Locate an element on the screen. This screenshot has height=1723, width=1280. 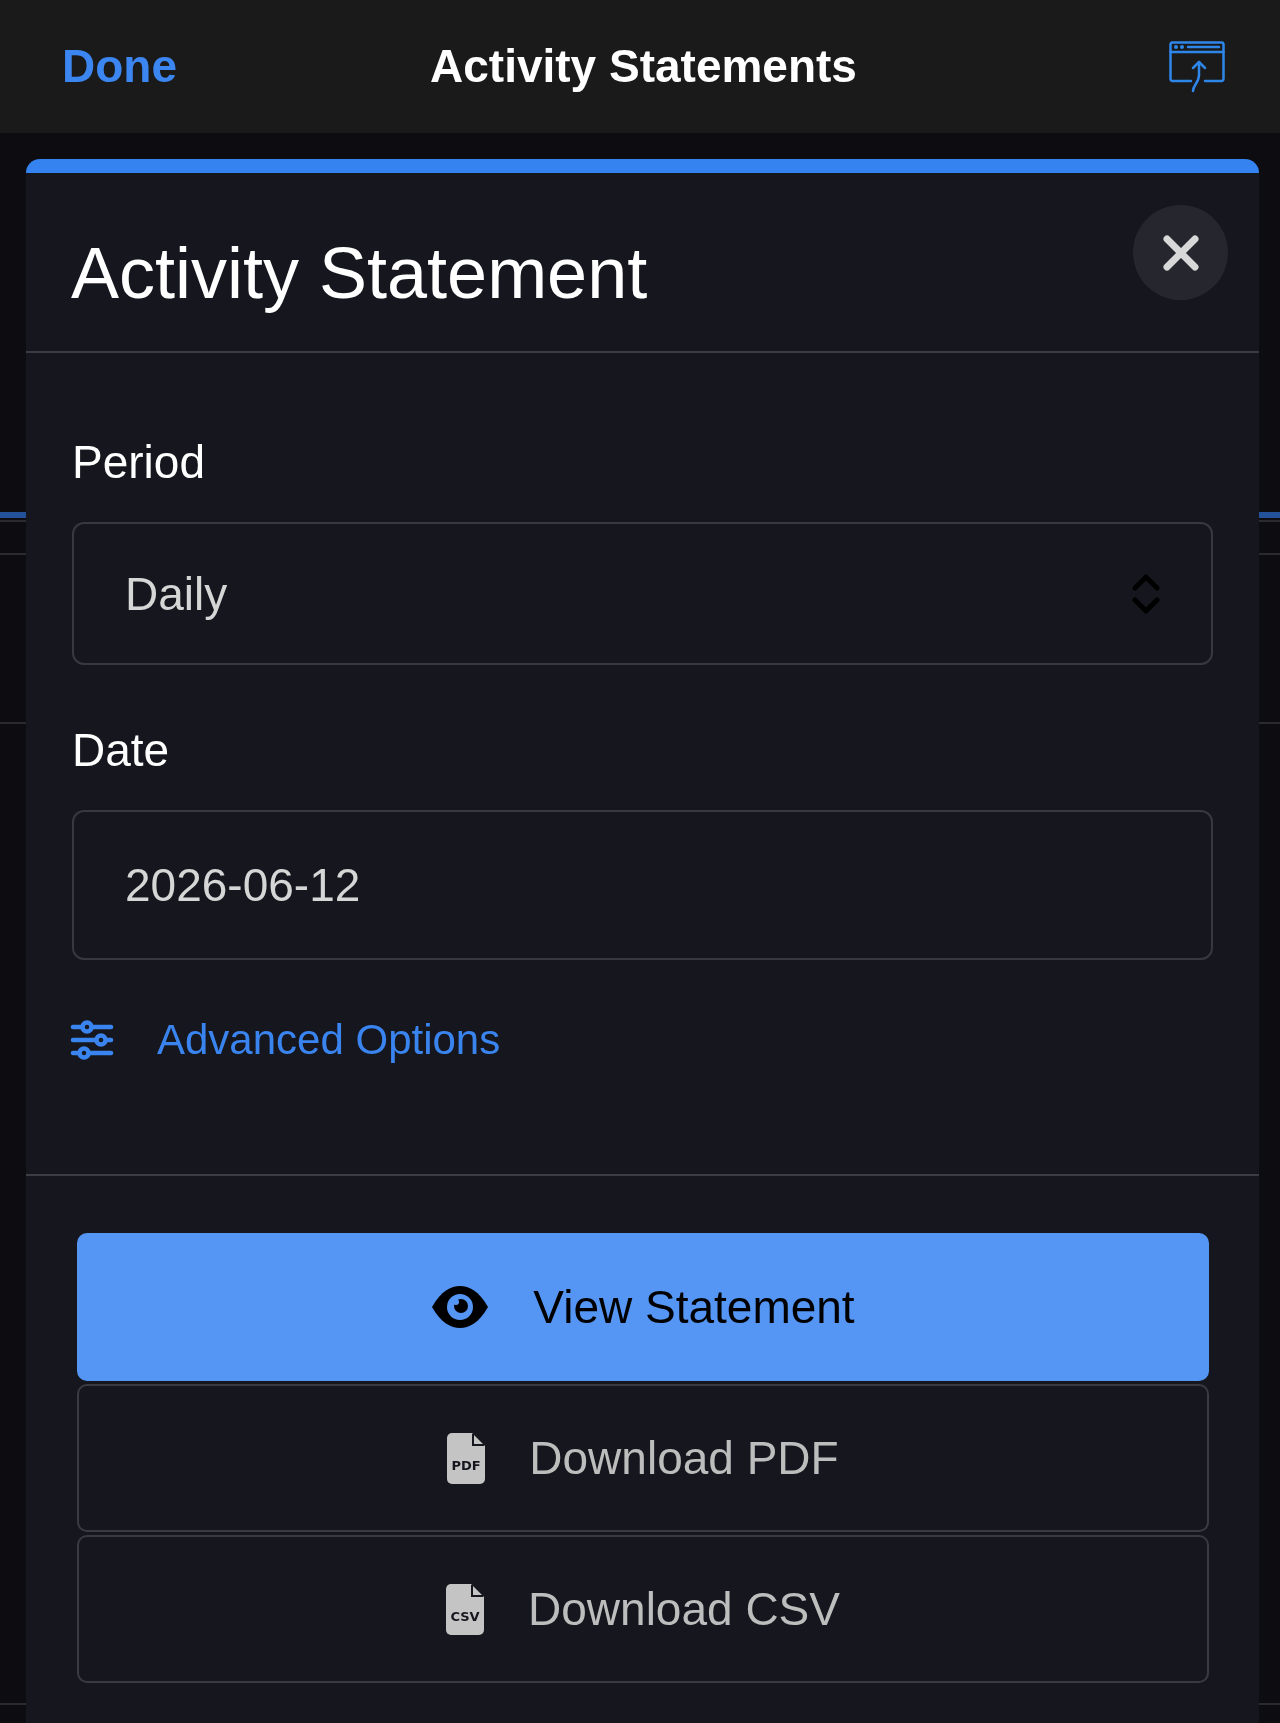
file-icon: CSV is located at coordinates (465, 1609).